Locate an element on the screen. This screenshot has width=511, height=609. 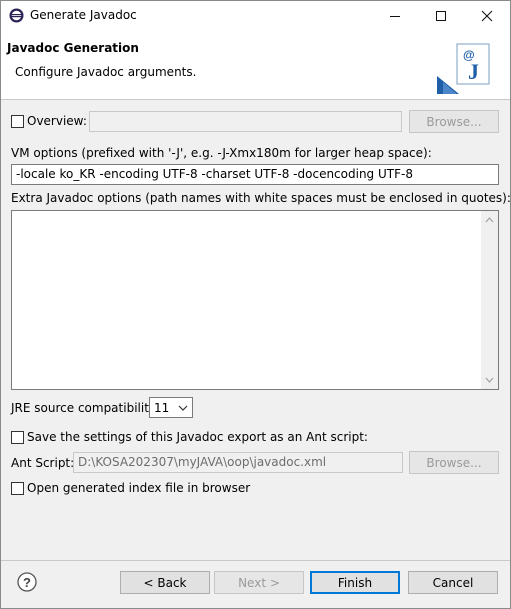
overview-label: Overview: is located at coordinates (57, 121).